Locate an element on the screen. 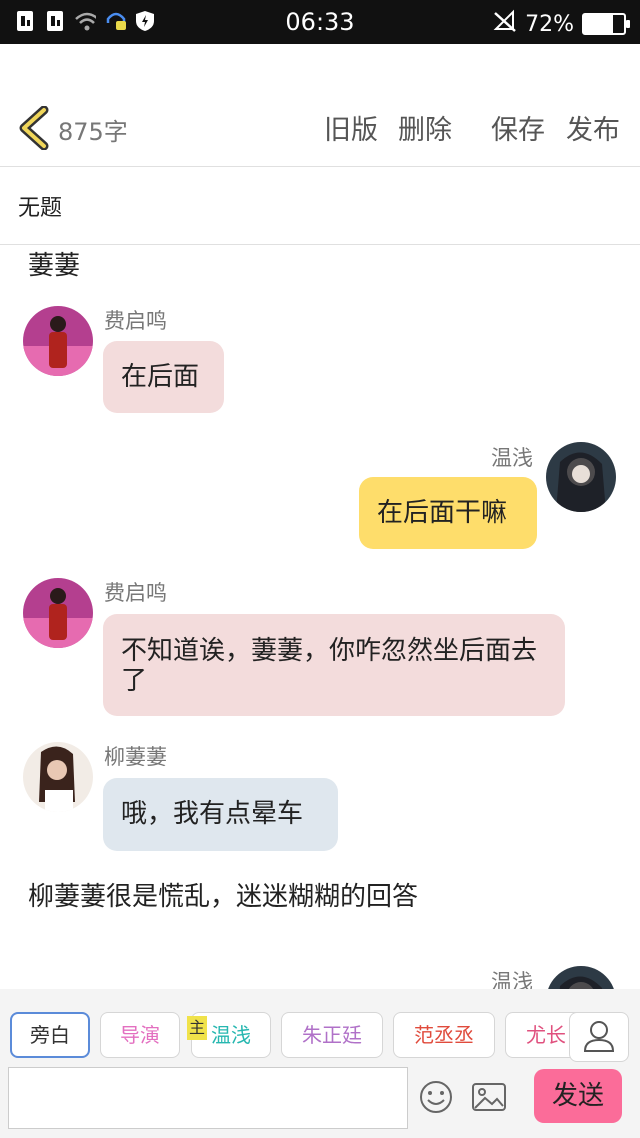 The image size is (640, 1138). narration-partial: 萋萋 is located at coordinates (54, 266).